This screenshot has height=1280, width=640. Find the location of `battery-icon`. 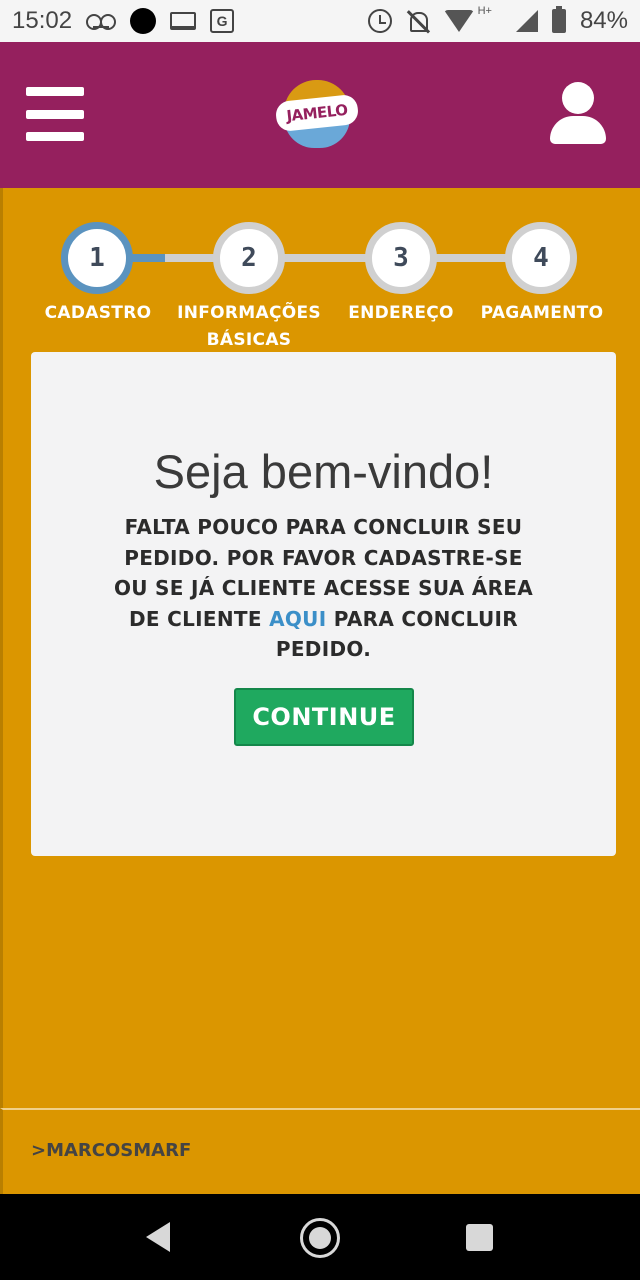

battery-icon is located at coordinates (558, 19).